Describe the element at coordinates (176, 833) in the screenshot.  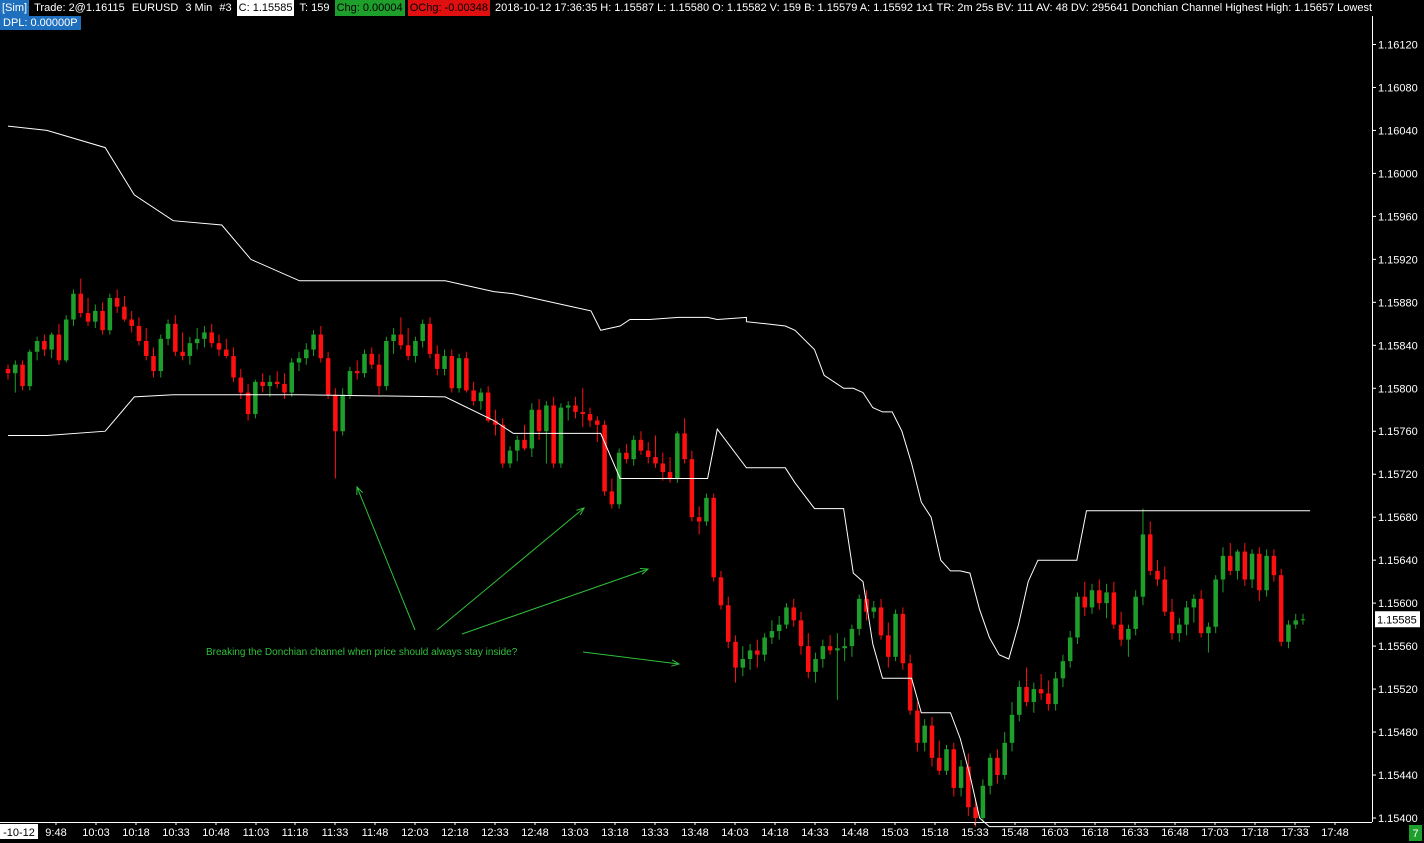
I see `time-tick-label: 10:33` at that location.